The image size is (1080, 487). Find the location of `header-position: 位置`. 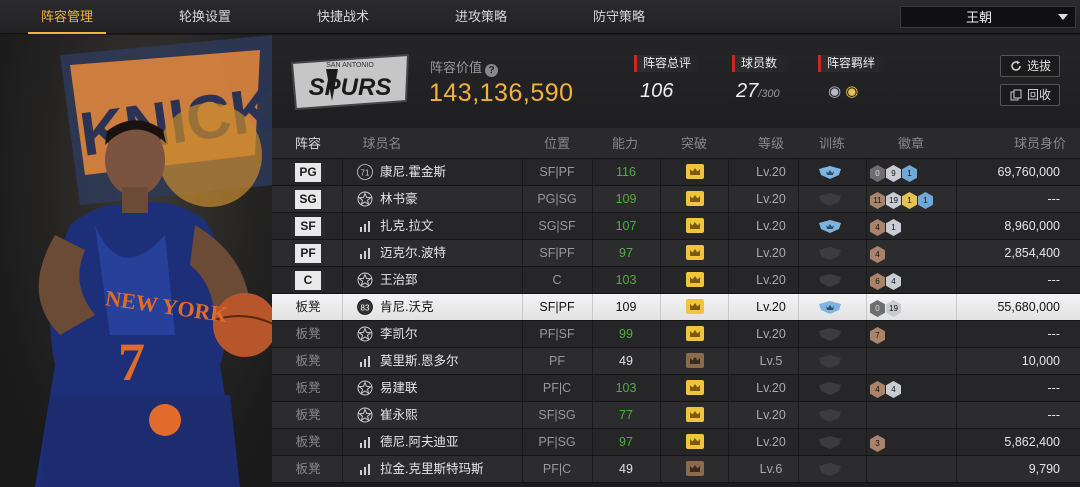

header-position: 位置 is located at coordinates (557, 143).